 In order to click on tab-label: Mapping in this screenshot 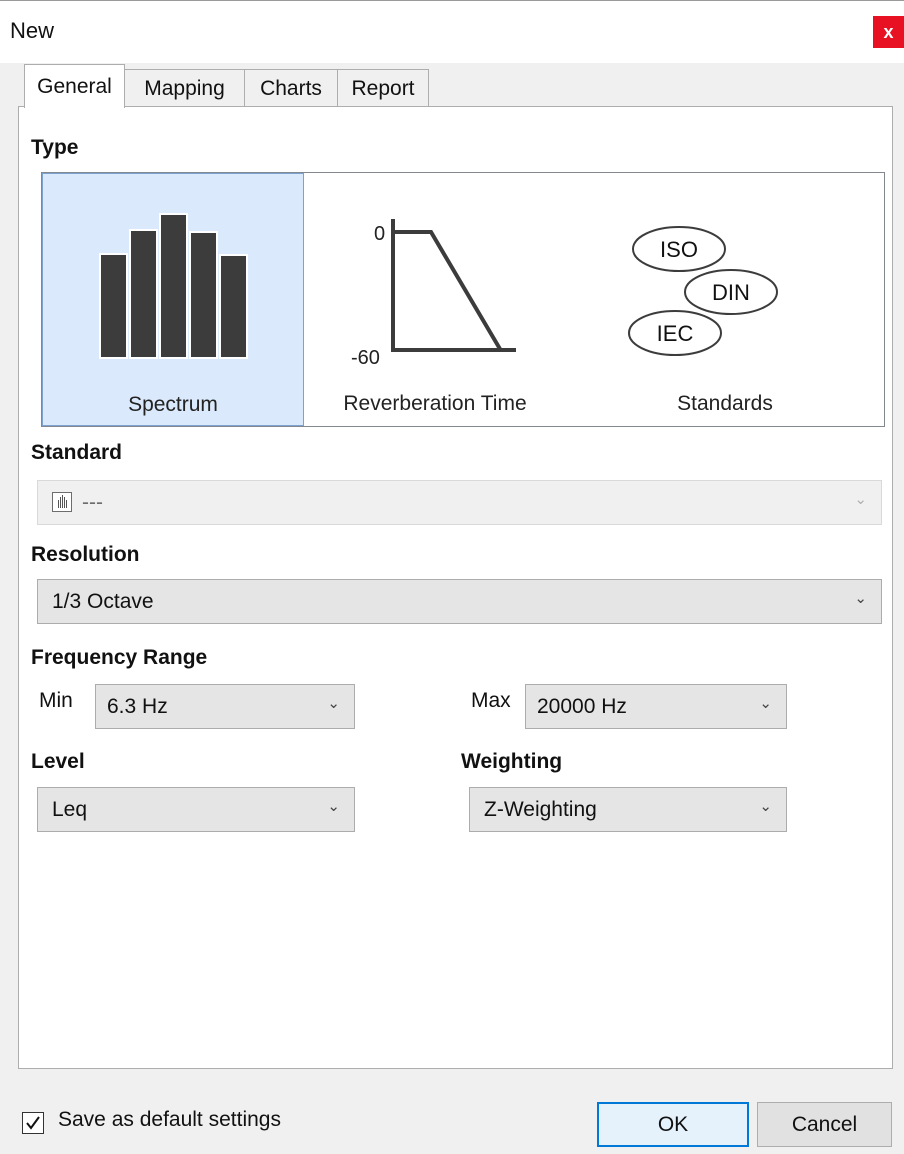, I will do `click(184, 88)`.